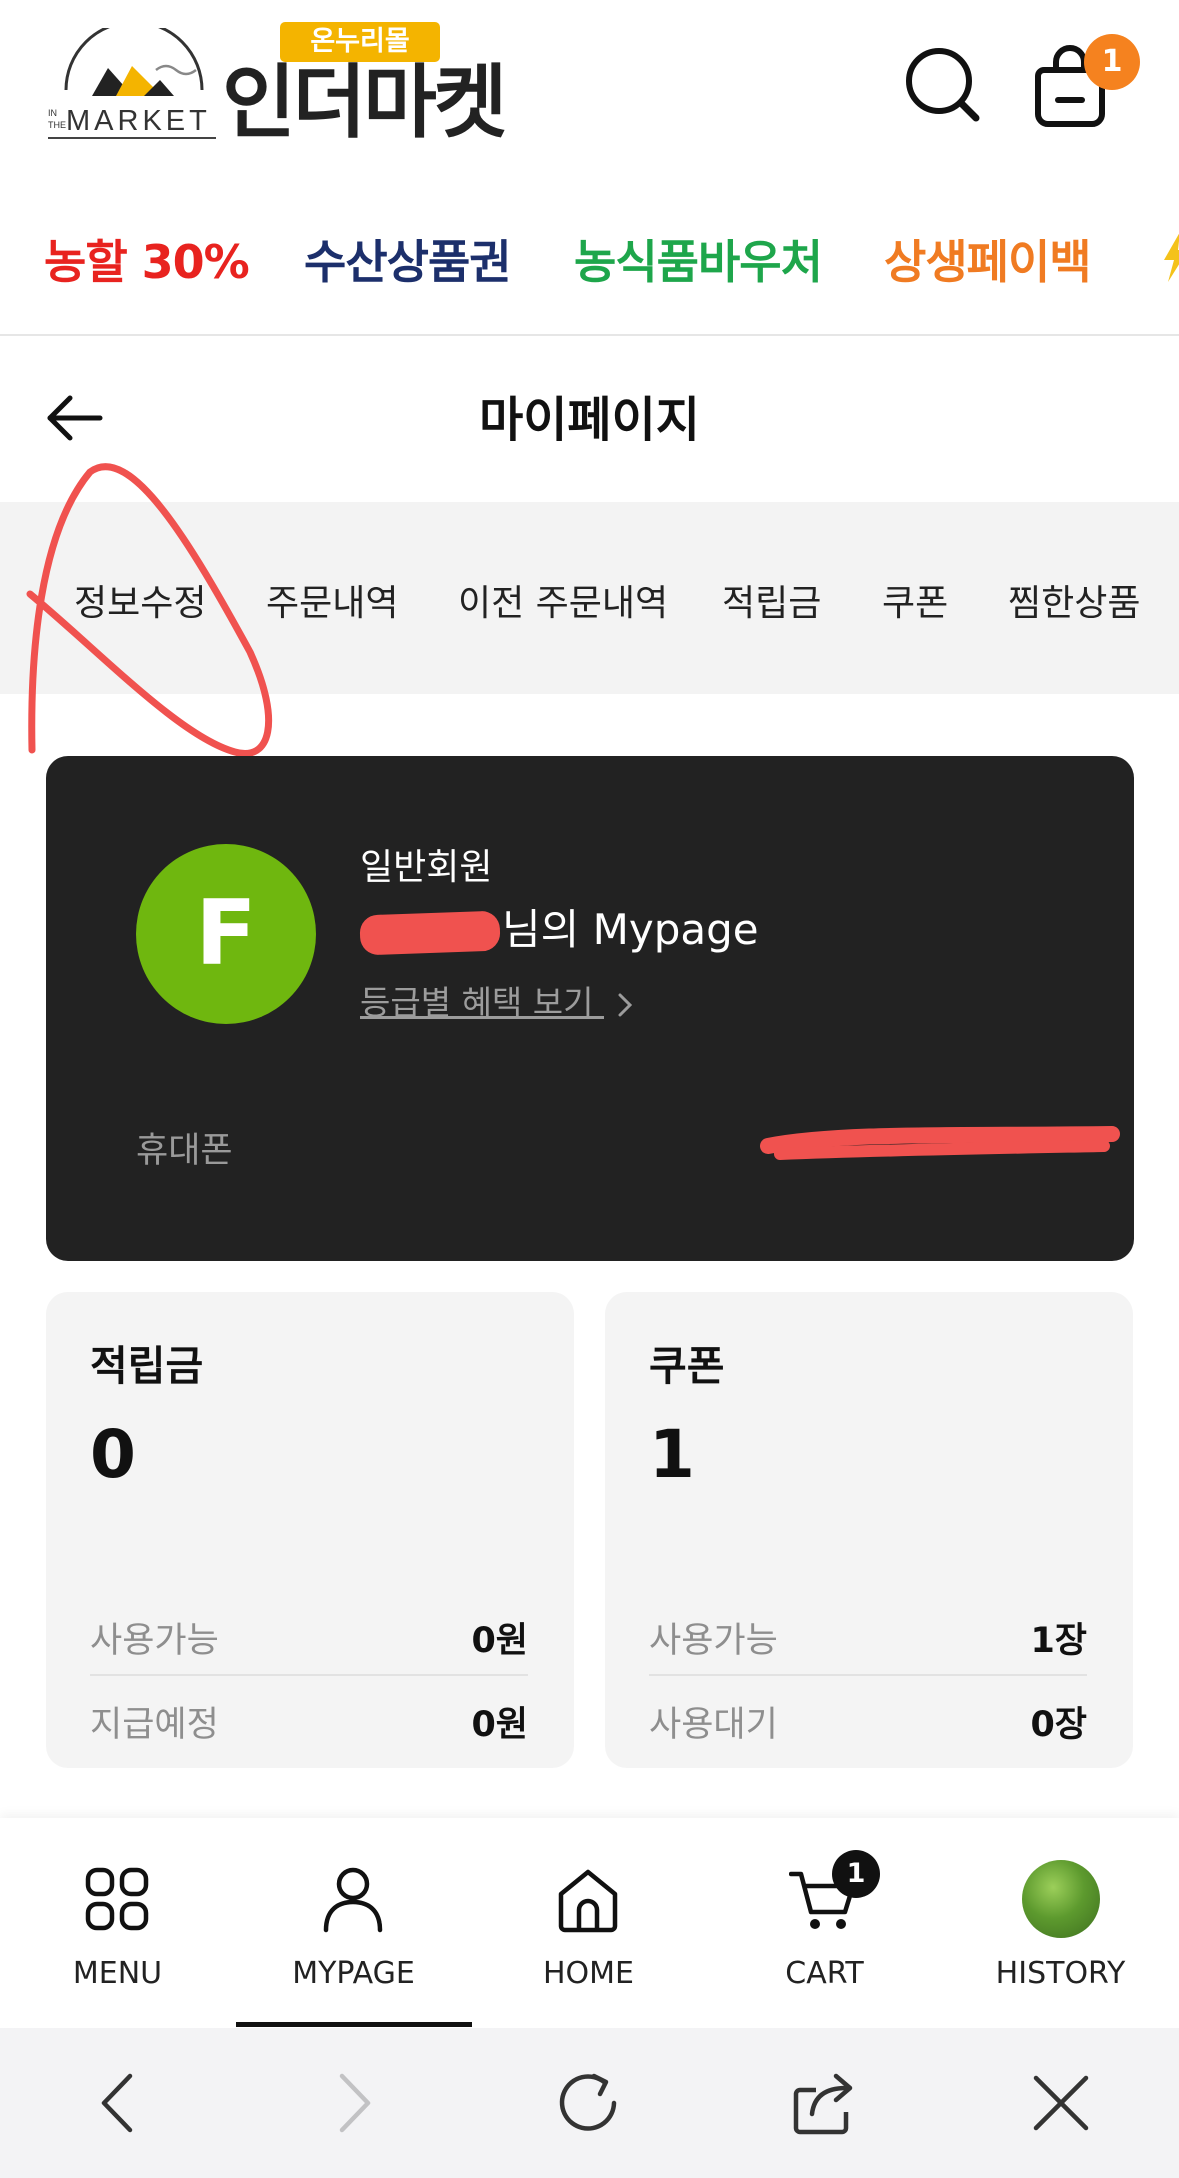 The image size is (1179, 2178). Describe the element at coordinates (1169, 257) in the screenshot. I see `lightning-icon` at that location.